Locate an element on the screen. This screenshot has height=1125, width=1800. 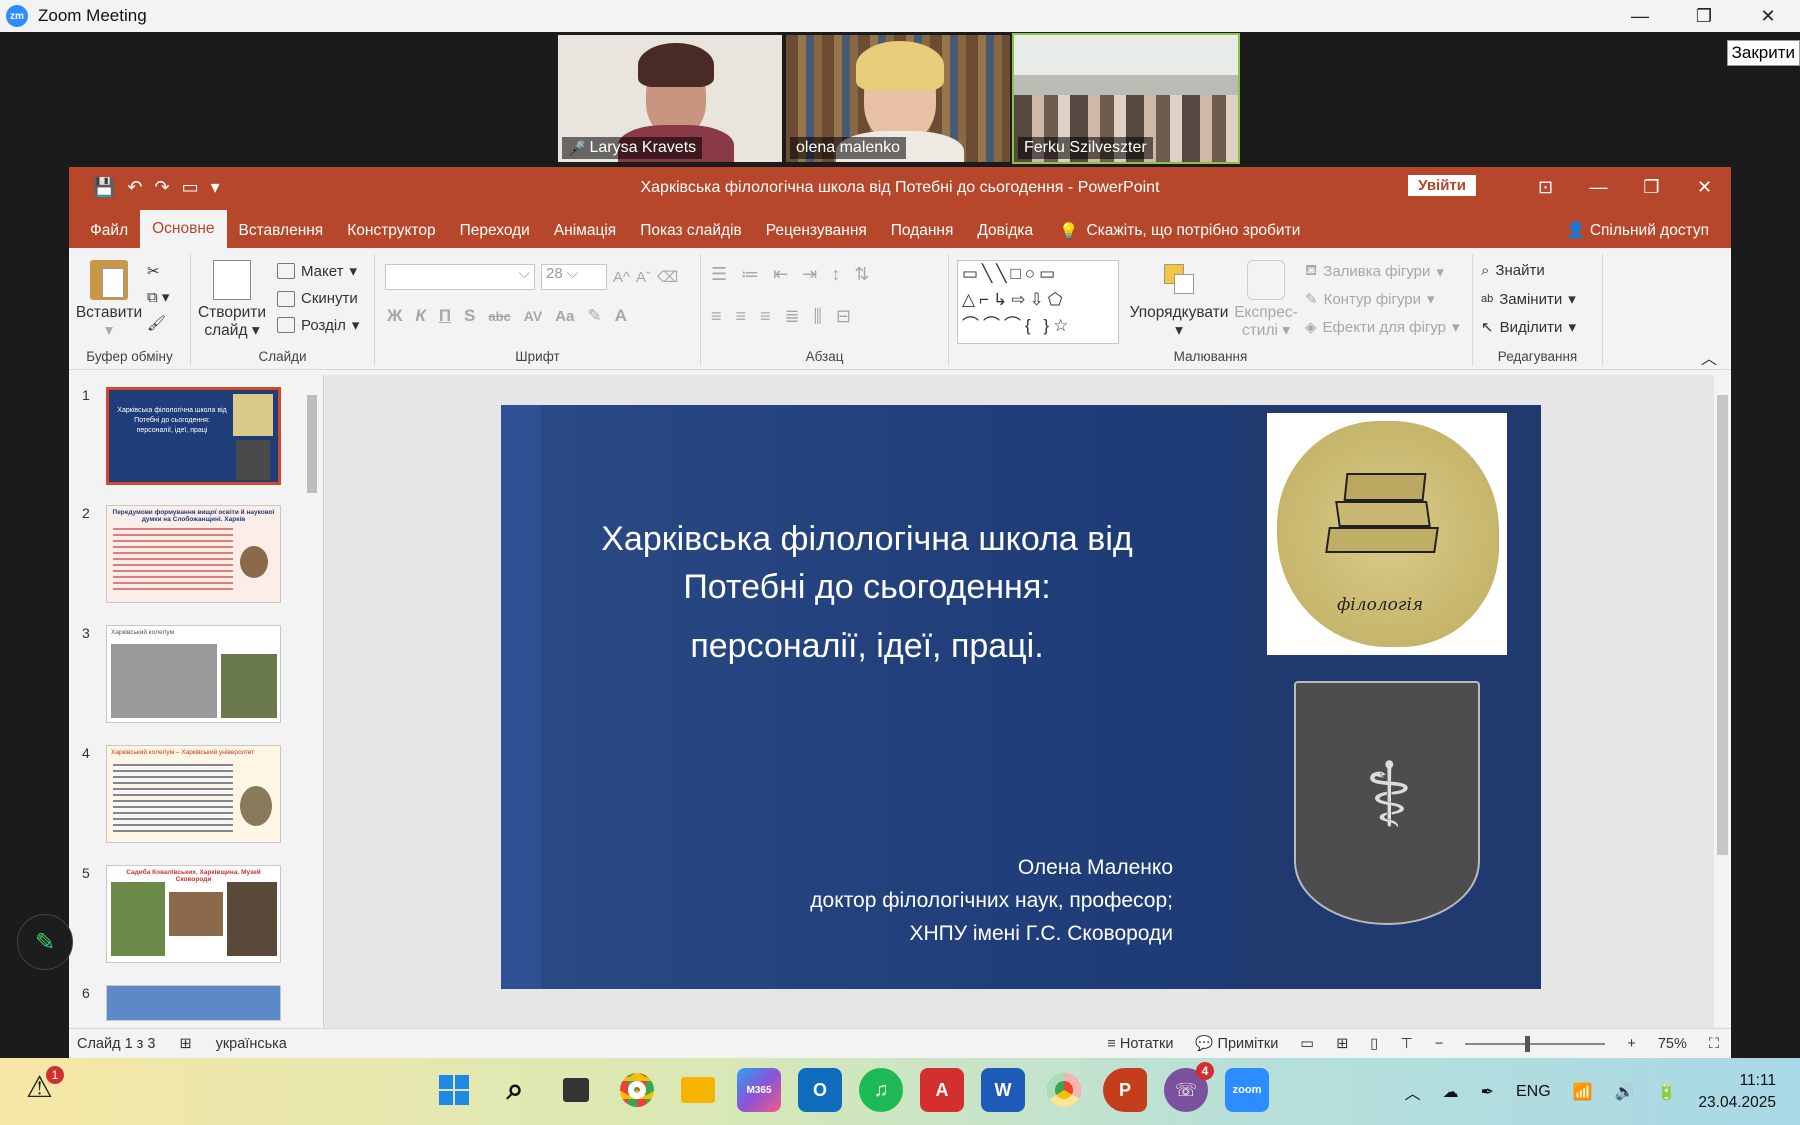
highlight-icon: ✎ is located at coordinates (594, 316).